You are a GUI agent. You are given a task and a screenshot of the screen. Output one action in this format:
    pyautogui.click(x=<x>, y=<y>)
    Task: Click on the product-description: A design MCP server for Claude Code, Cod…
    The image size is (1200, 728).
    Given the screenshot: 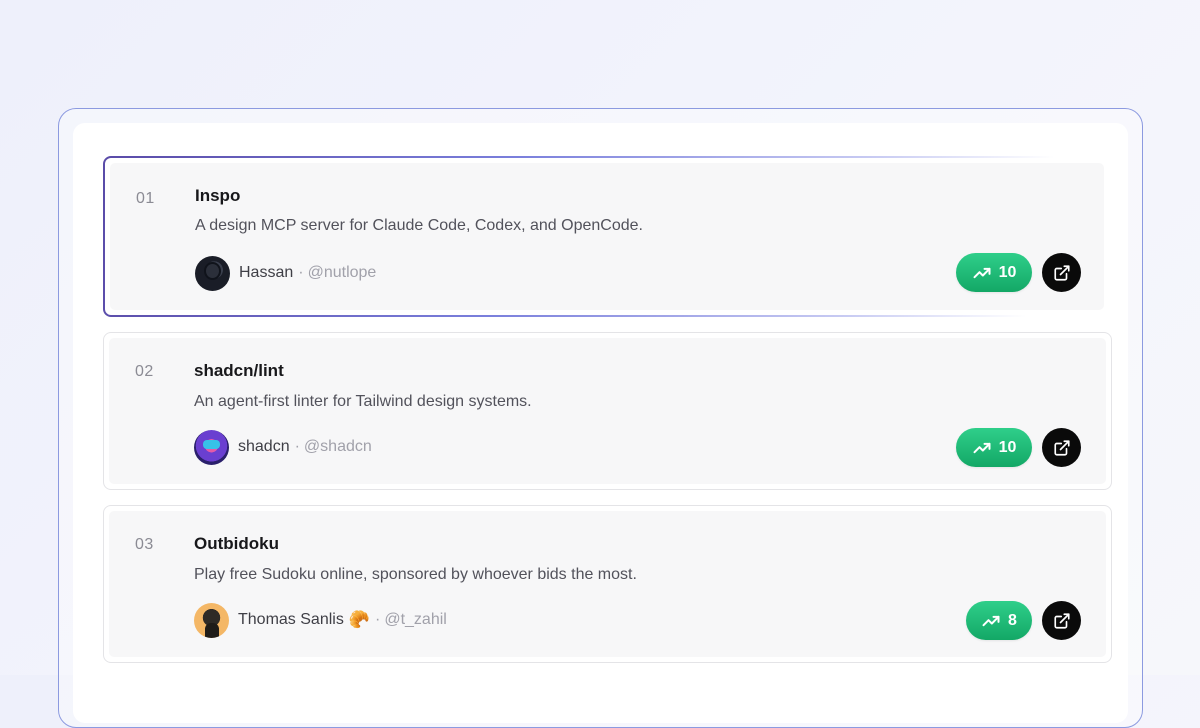 What is the action you would take?
    pyautogui.click(x=419, y=225)
    